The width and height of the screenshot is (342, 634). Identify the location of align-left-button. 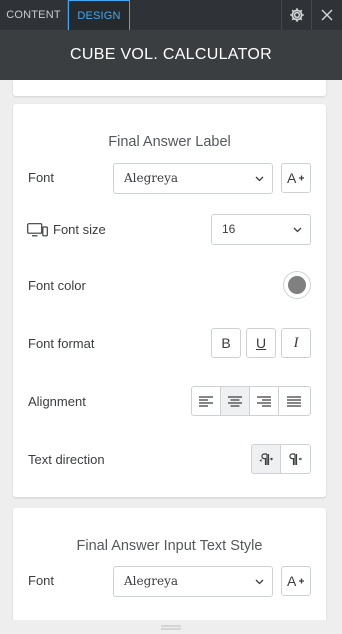
(206, 401).